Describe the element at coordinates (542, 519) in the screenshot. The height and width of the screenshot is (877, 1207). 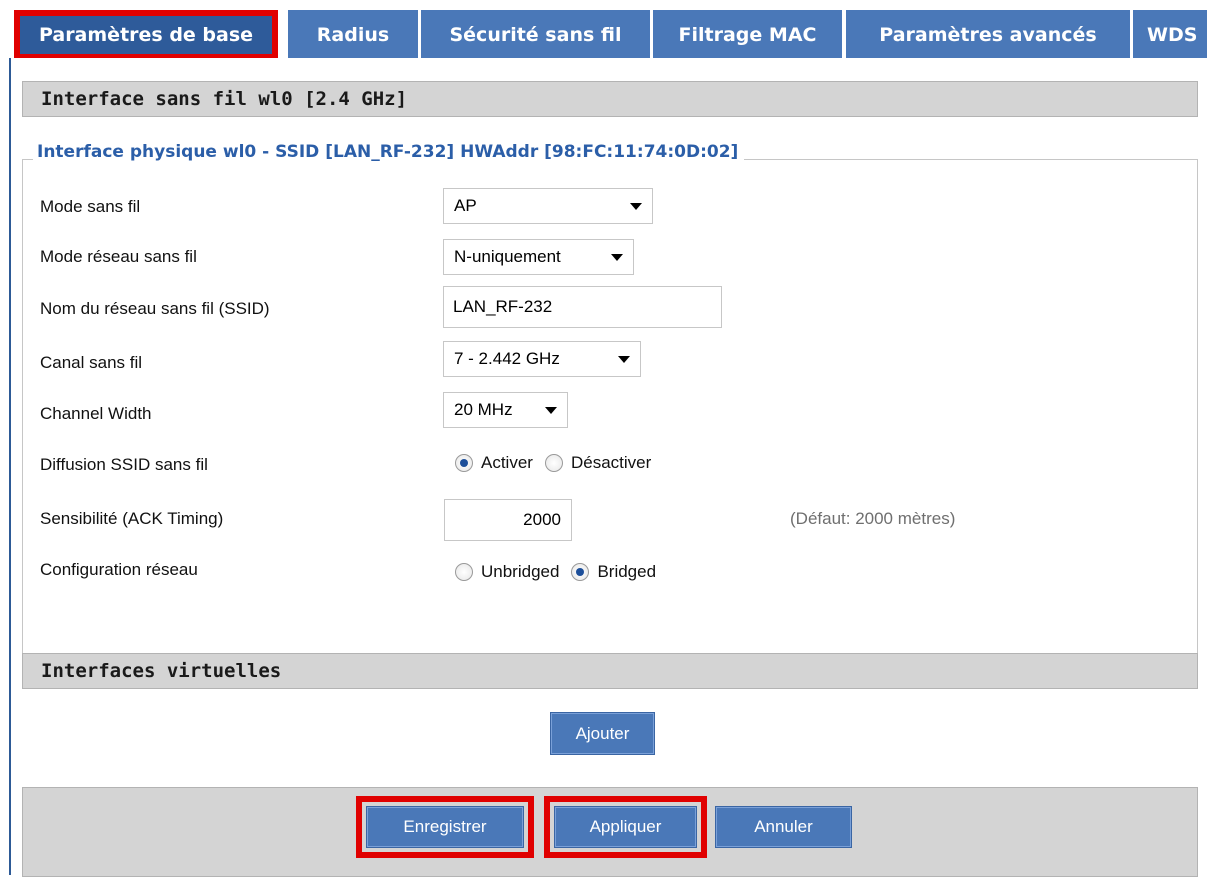
I see `ack-timing-value: 2000` at that location.